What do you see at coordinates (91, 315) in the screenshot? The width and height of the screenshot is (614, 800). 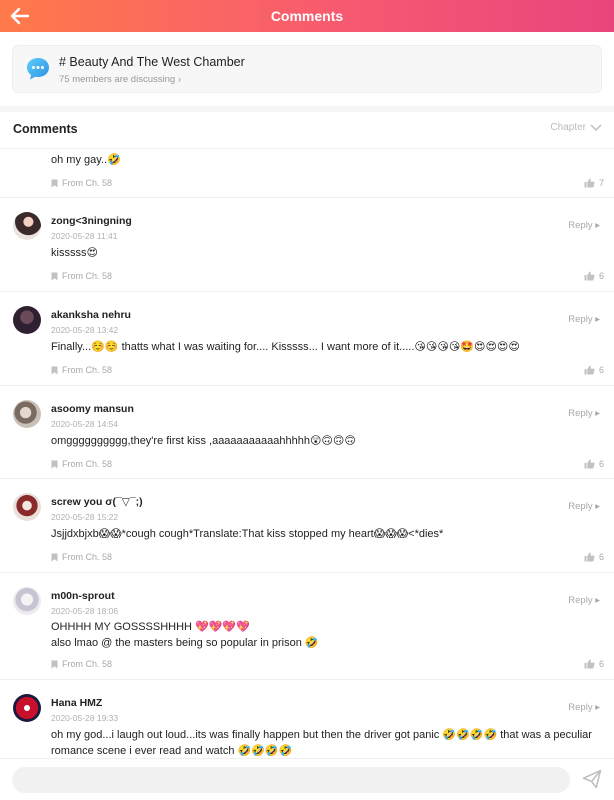 I see `username: akanksha nehru` at bounding box center [91, 315].